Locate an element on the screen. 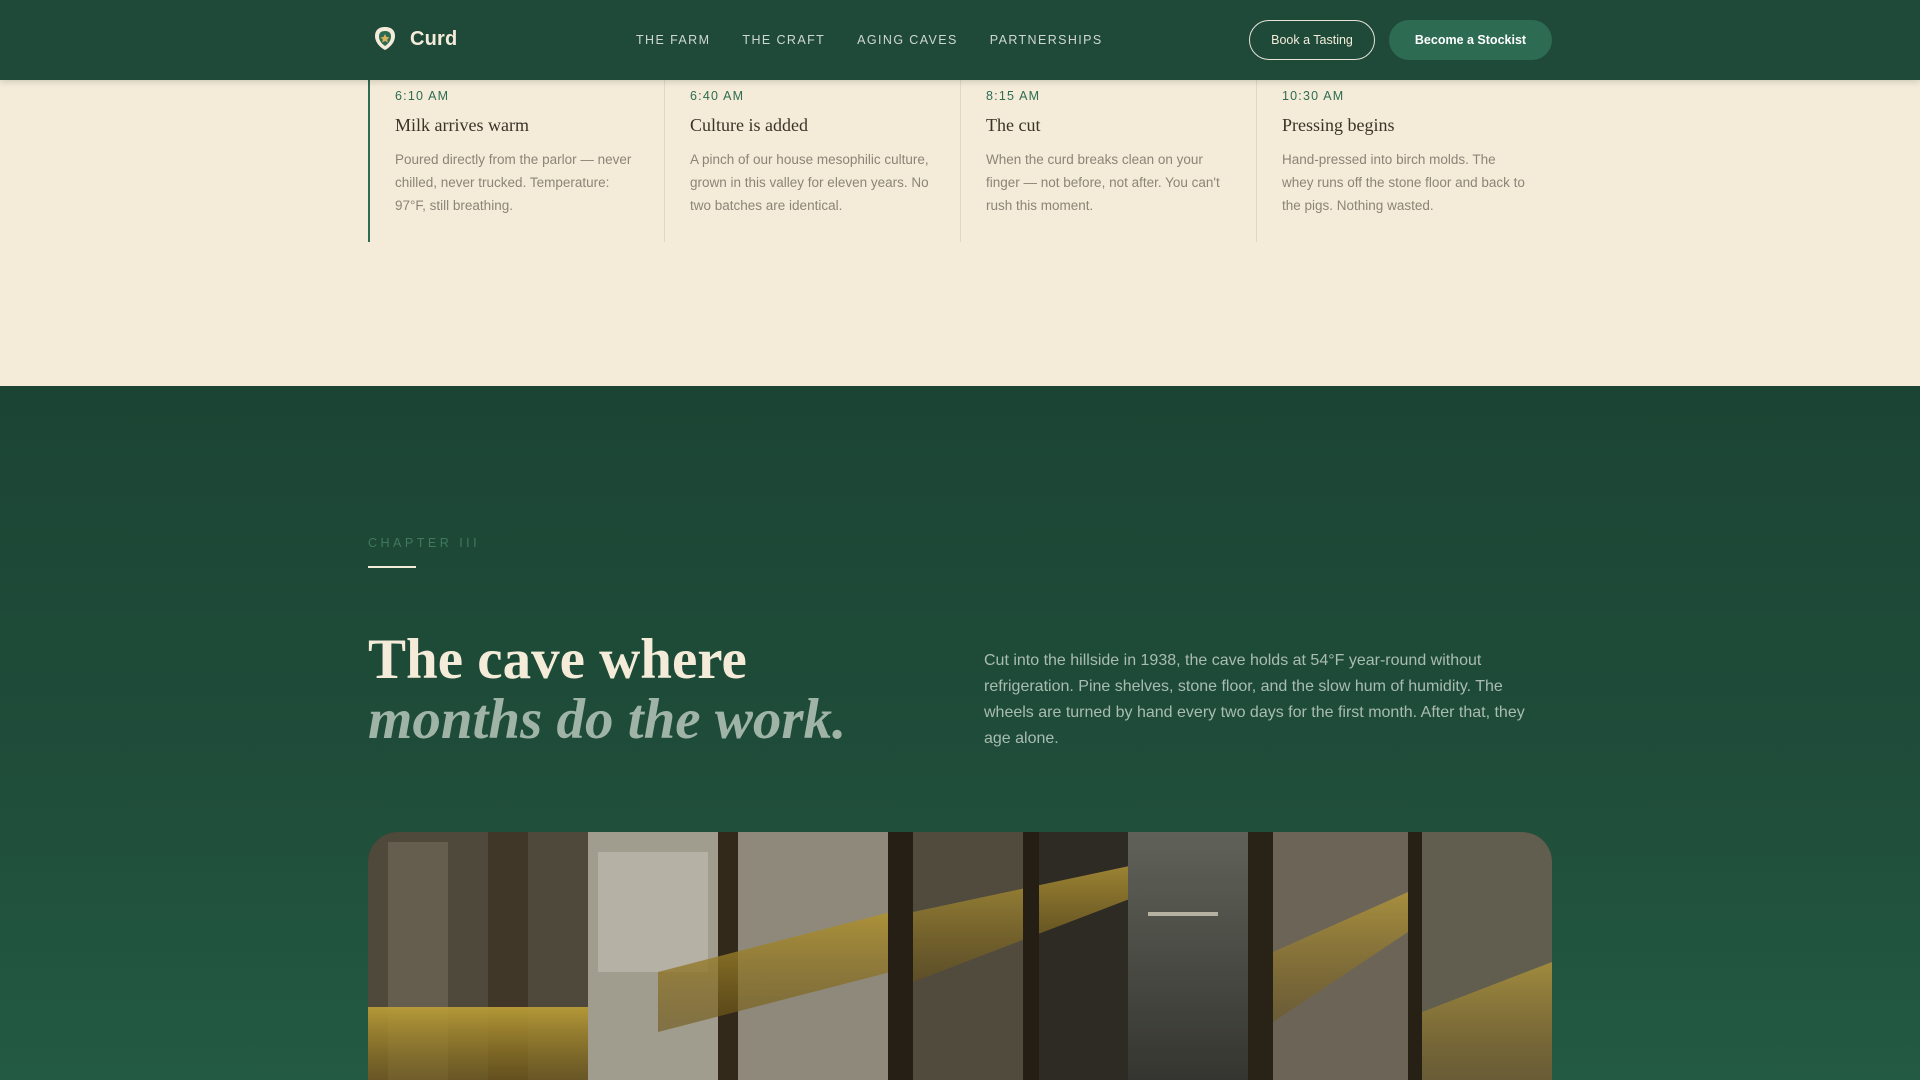  step-time: 8:15 AM is located at coordinates (1013, 96).